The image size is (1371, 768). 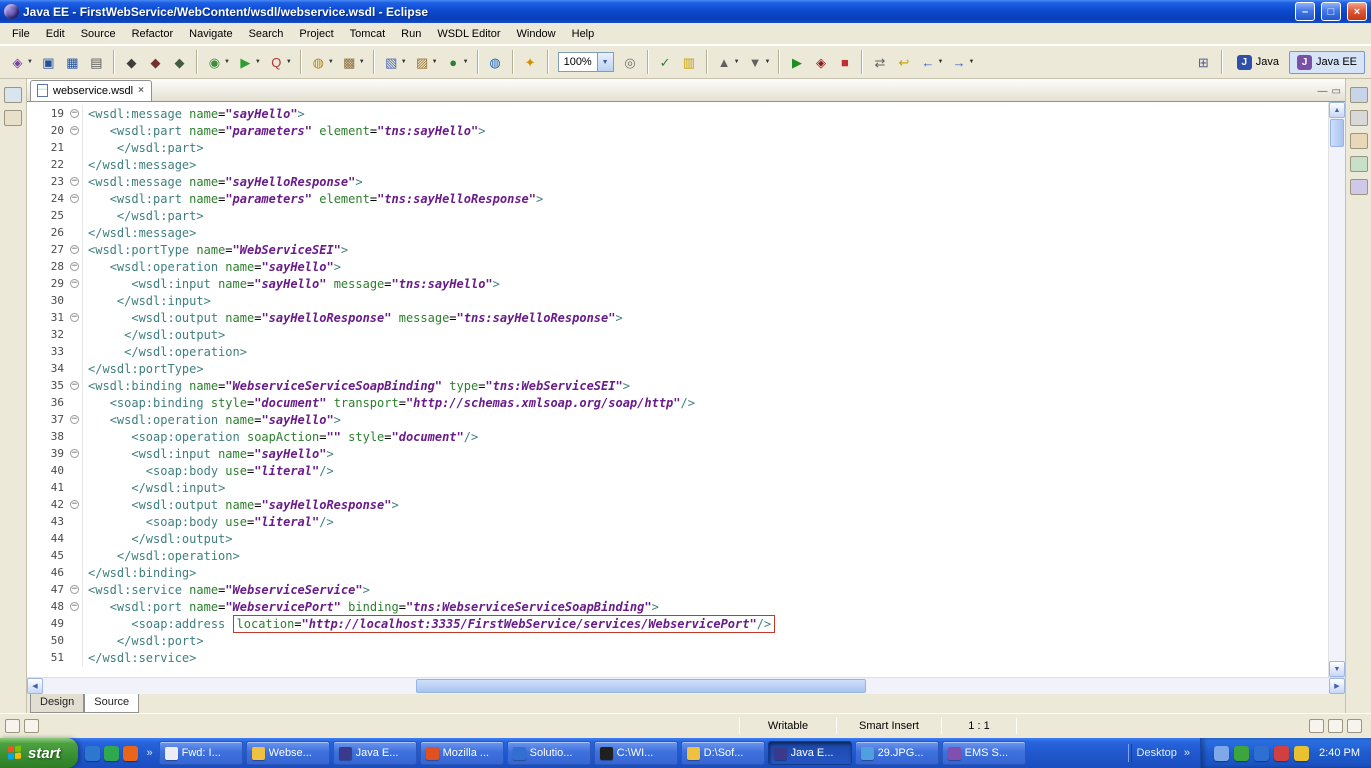 What do you see at coordinates (1338, 93) in the screenshot?
I see `maximize-editor-icon: ▭` at bounding box center [1338, 93].